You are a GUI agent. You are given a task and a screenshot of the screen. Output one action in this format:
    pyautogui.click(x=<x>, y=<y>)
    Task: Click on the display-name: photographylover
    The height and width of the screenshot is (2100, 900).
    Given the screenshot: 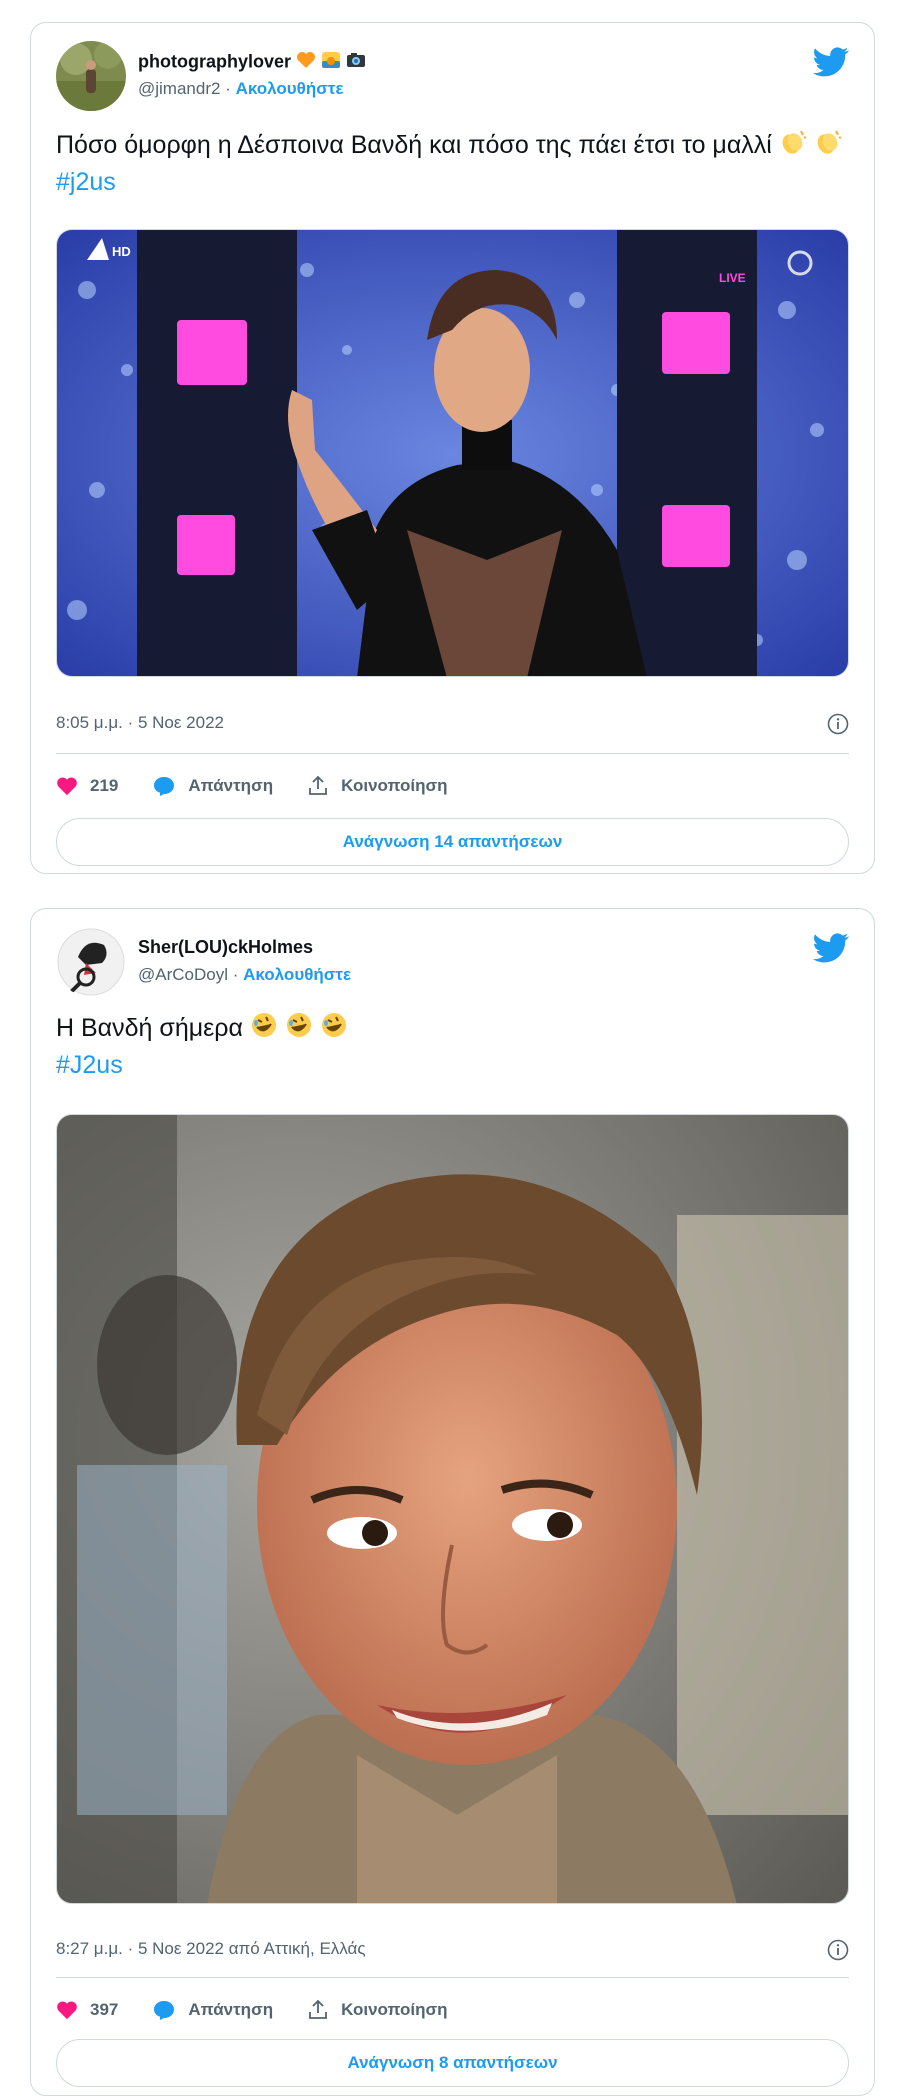 What is the action you would take?
    pyautogui.click(x=252, y=62)
    